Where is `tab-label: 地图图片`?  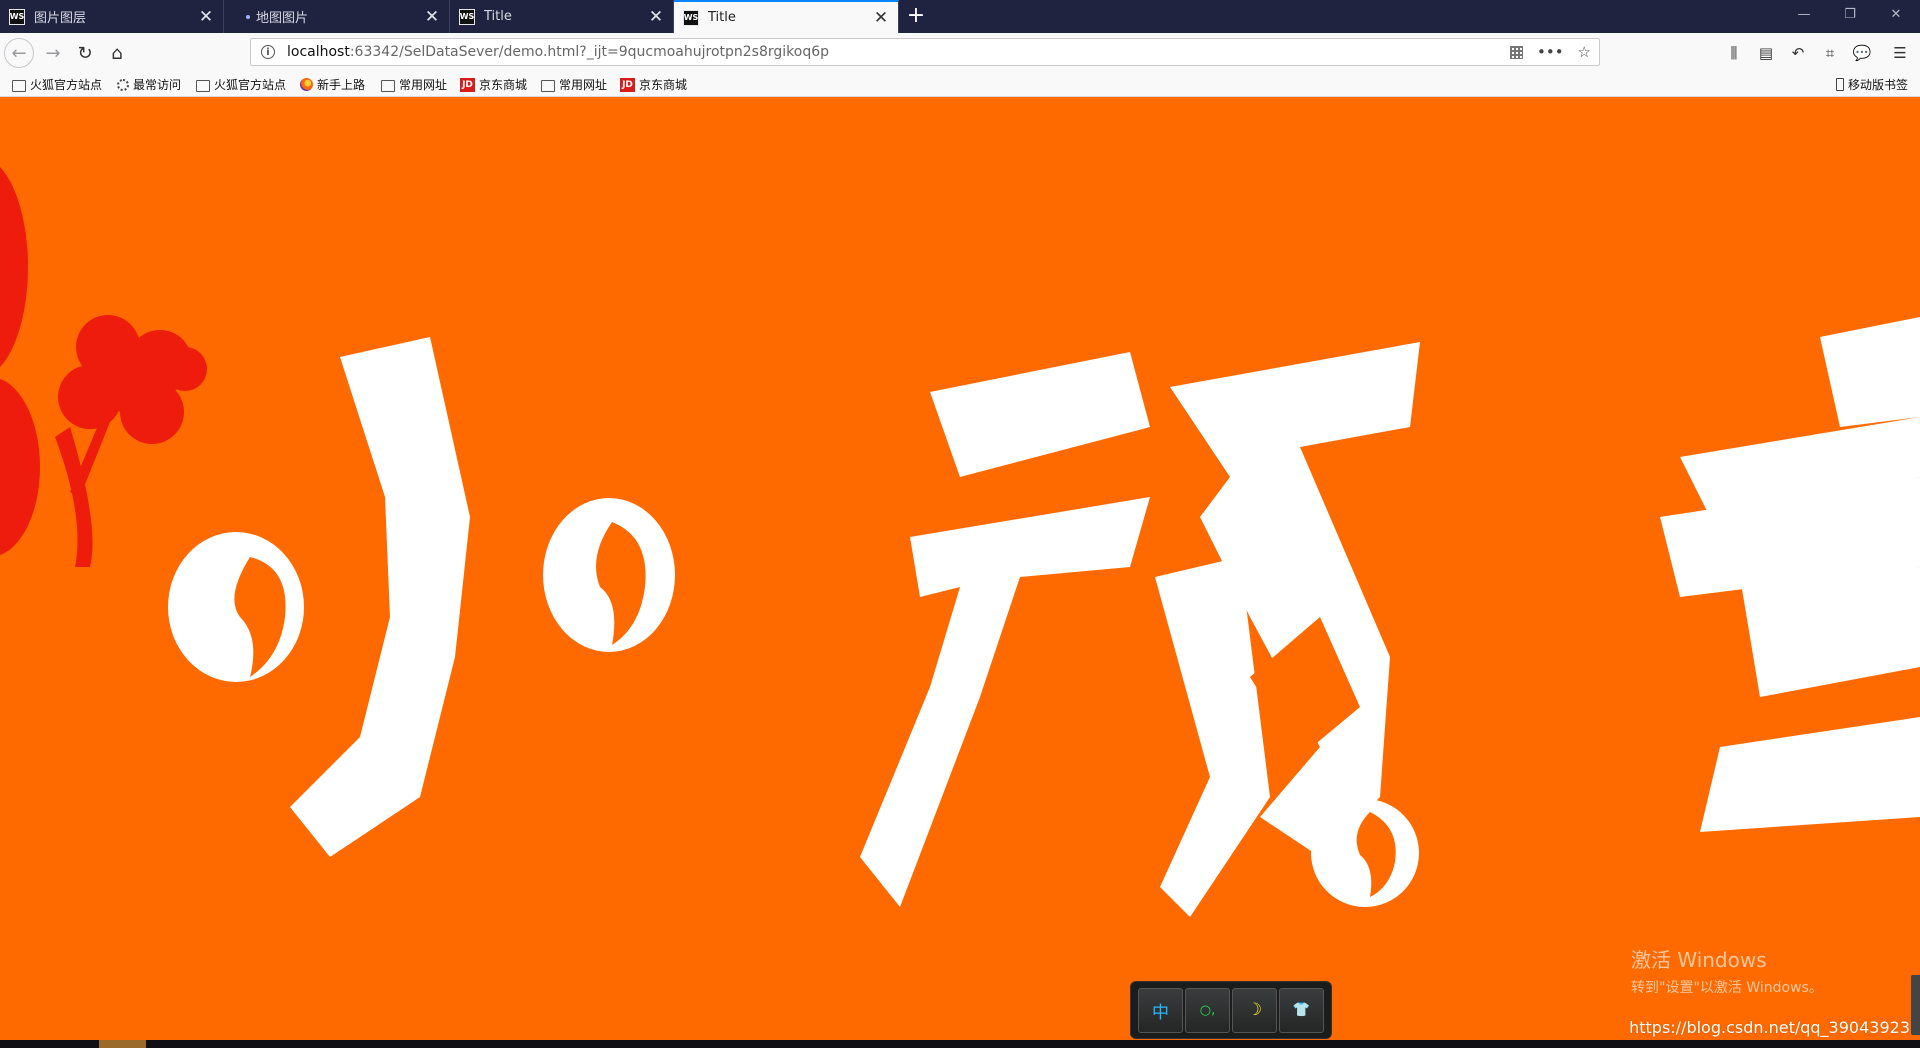
tab-label: 地图图片 is located at coordinates (282, 18).